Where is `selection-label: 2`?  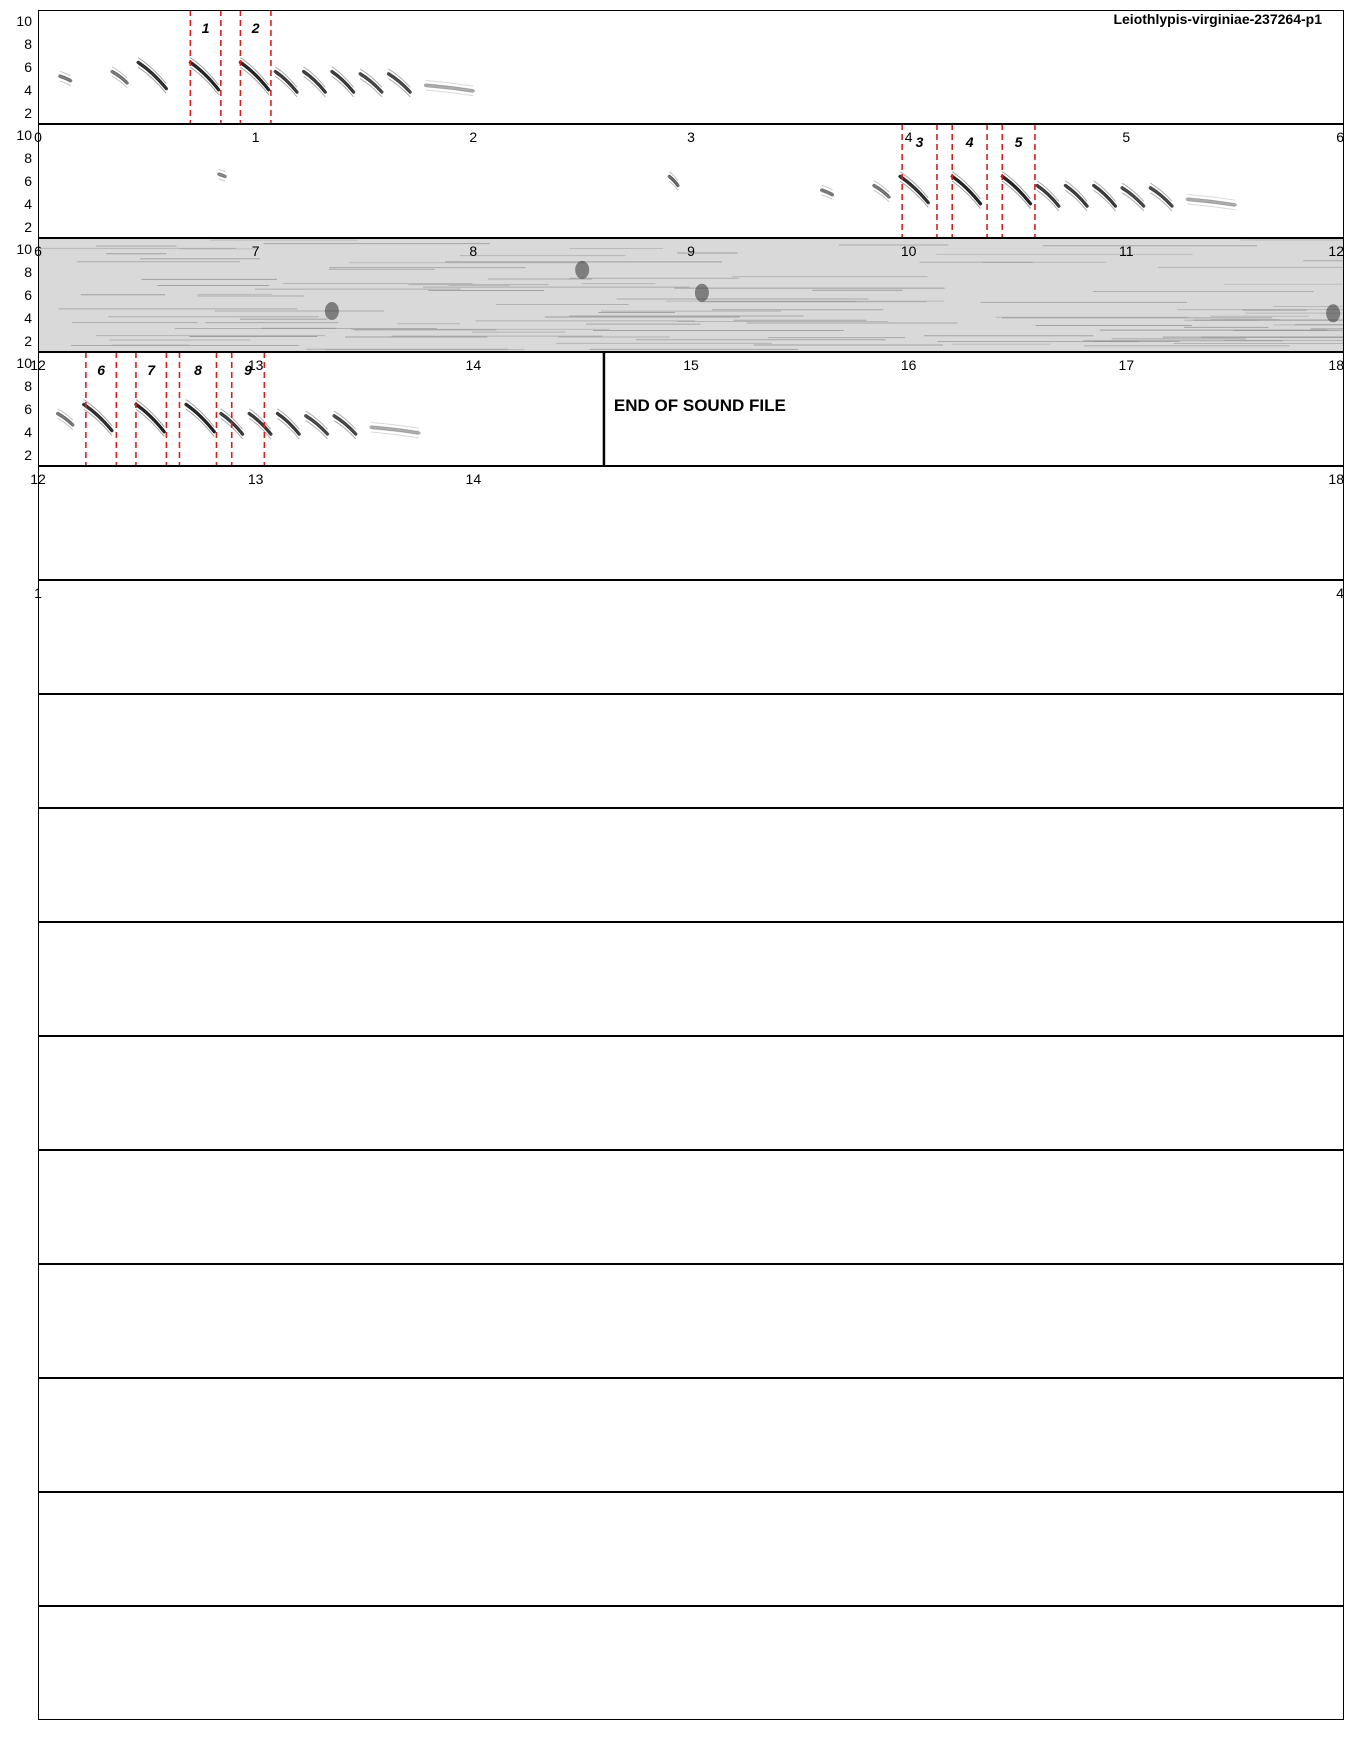 selection-label: 2 is located at coordinates (255, 28).